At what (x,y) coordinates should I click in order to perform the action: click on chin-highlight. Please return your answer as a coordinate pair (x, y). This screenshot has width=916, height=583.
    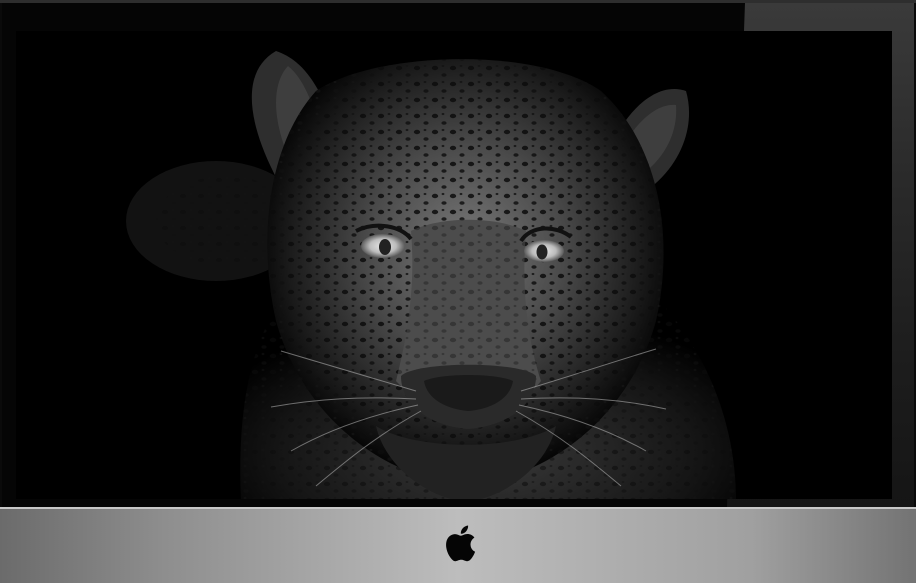
    Looking at the image, I should click on (458, 508).